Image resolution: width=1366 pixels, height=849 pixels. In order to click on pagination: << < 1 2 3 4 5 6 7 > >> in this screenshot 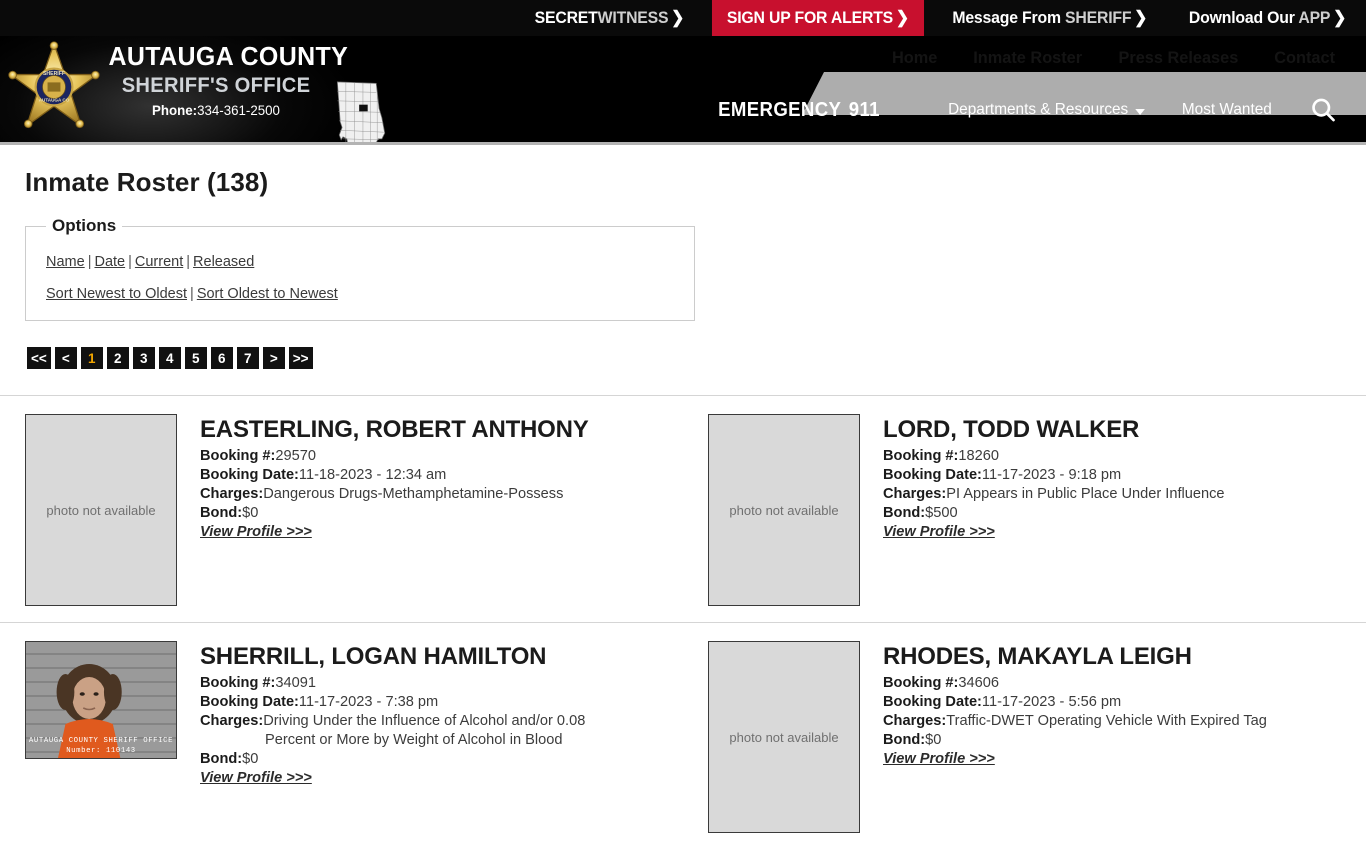, I will do `click(696, 358)`.